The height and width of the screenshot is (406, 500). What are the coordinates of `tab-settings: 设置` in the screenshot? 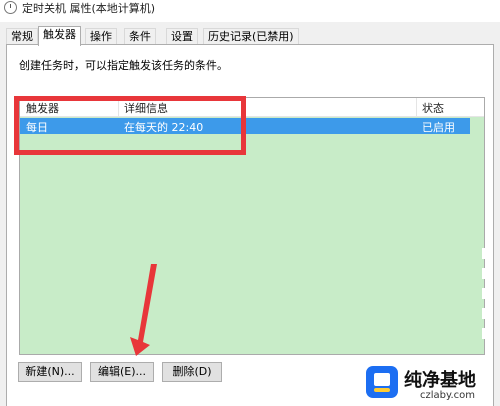 It's located at (182, 36).